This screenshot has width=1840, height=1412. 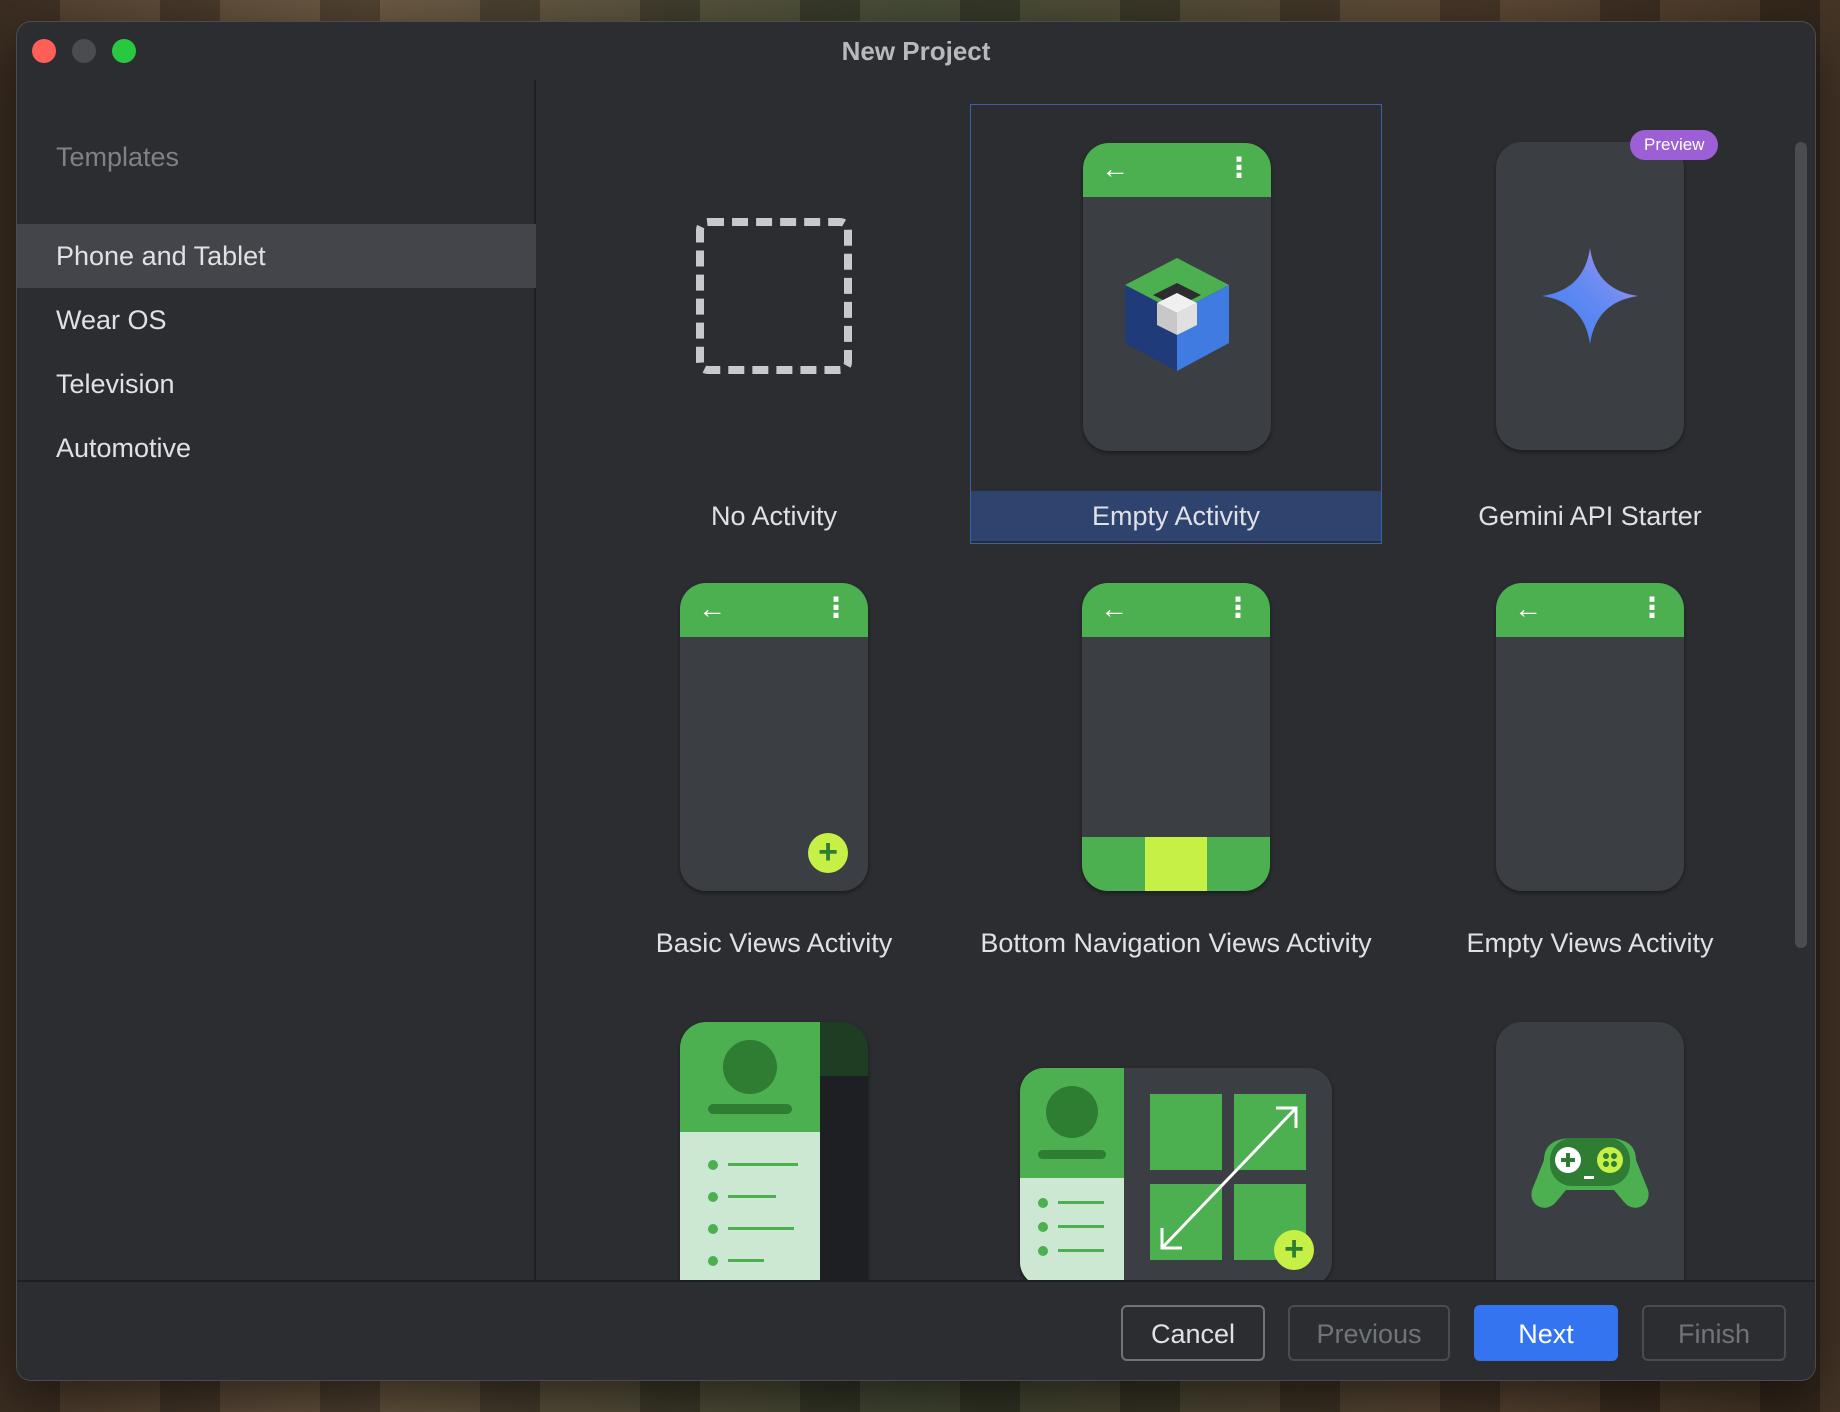 What do you see at coordinates (1714, 1333) in the screenshot?
I see `finish-button: Finish` at bounding box center [1714, 1333].